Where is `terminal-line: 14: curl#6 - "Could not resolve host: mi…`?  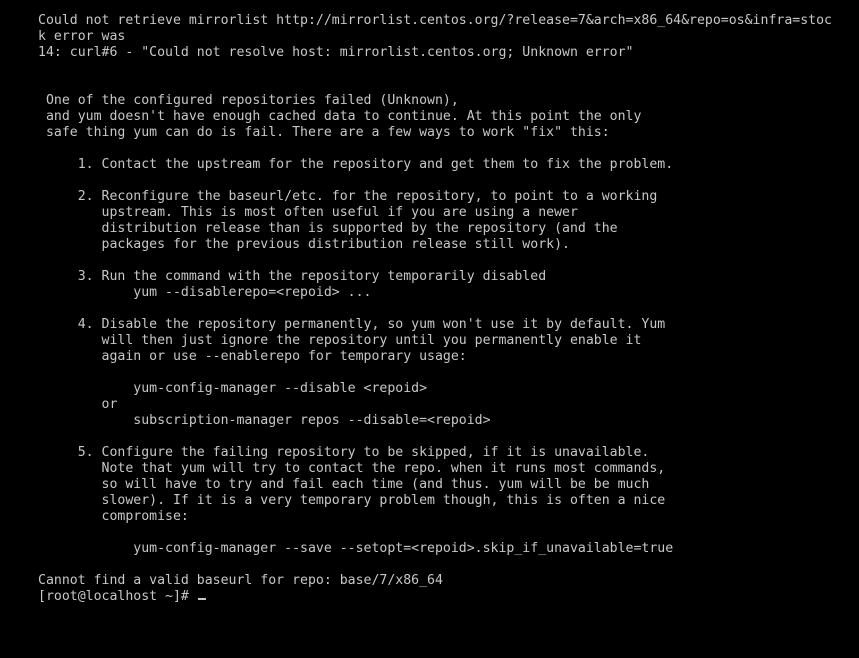
terminal-line: 14: curl#6 - "Could not resolve host: mi… is located at coordinates (336, 52).